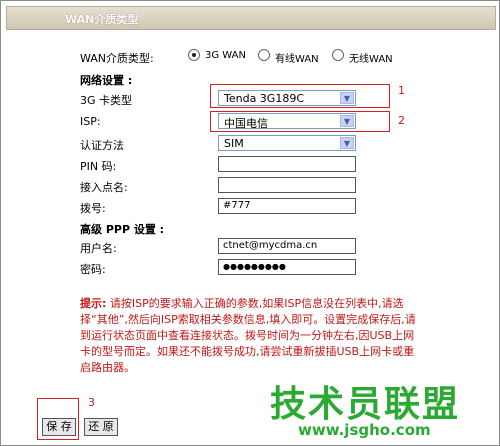 The width and height of the screenshot is (500, 446). Describe the element at coordinates (364, 430) in the screenshot. I see `watermark-url: www.jsgho.com` at that location.